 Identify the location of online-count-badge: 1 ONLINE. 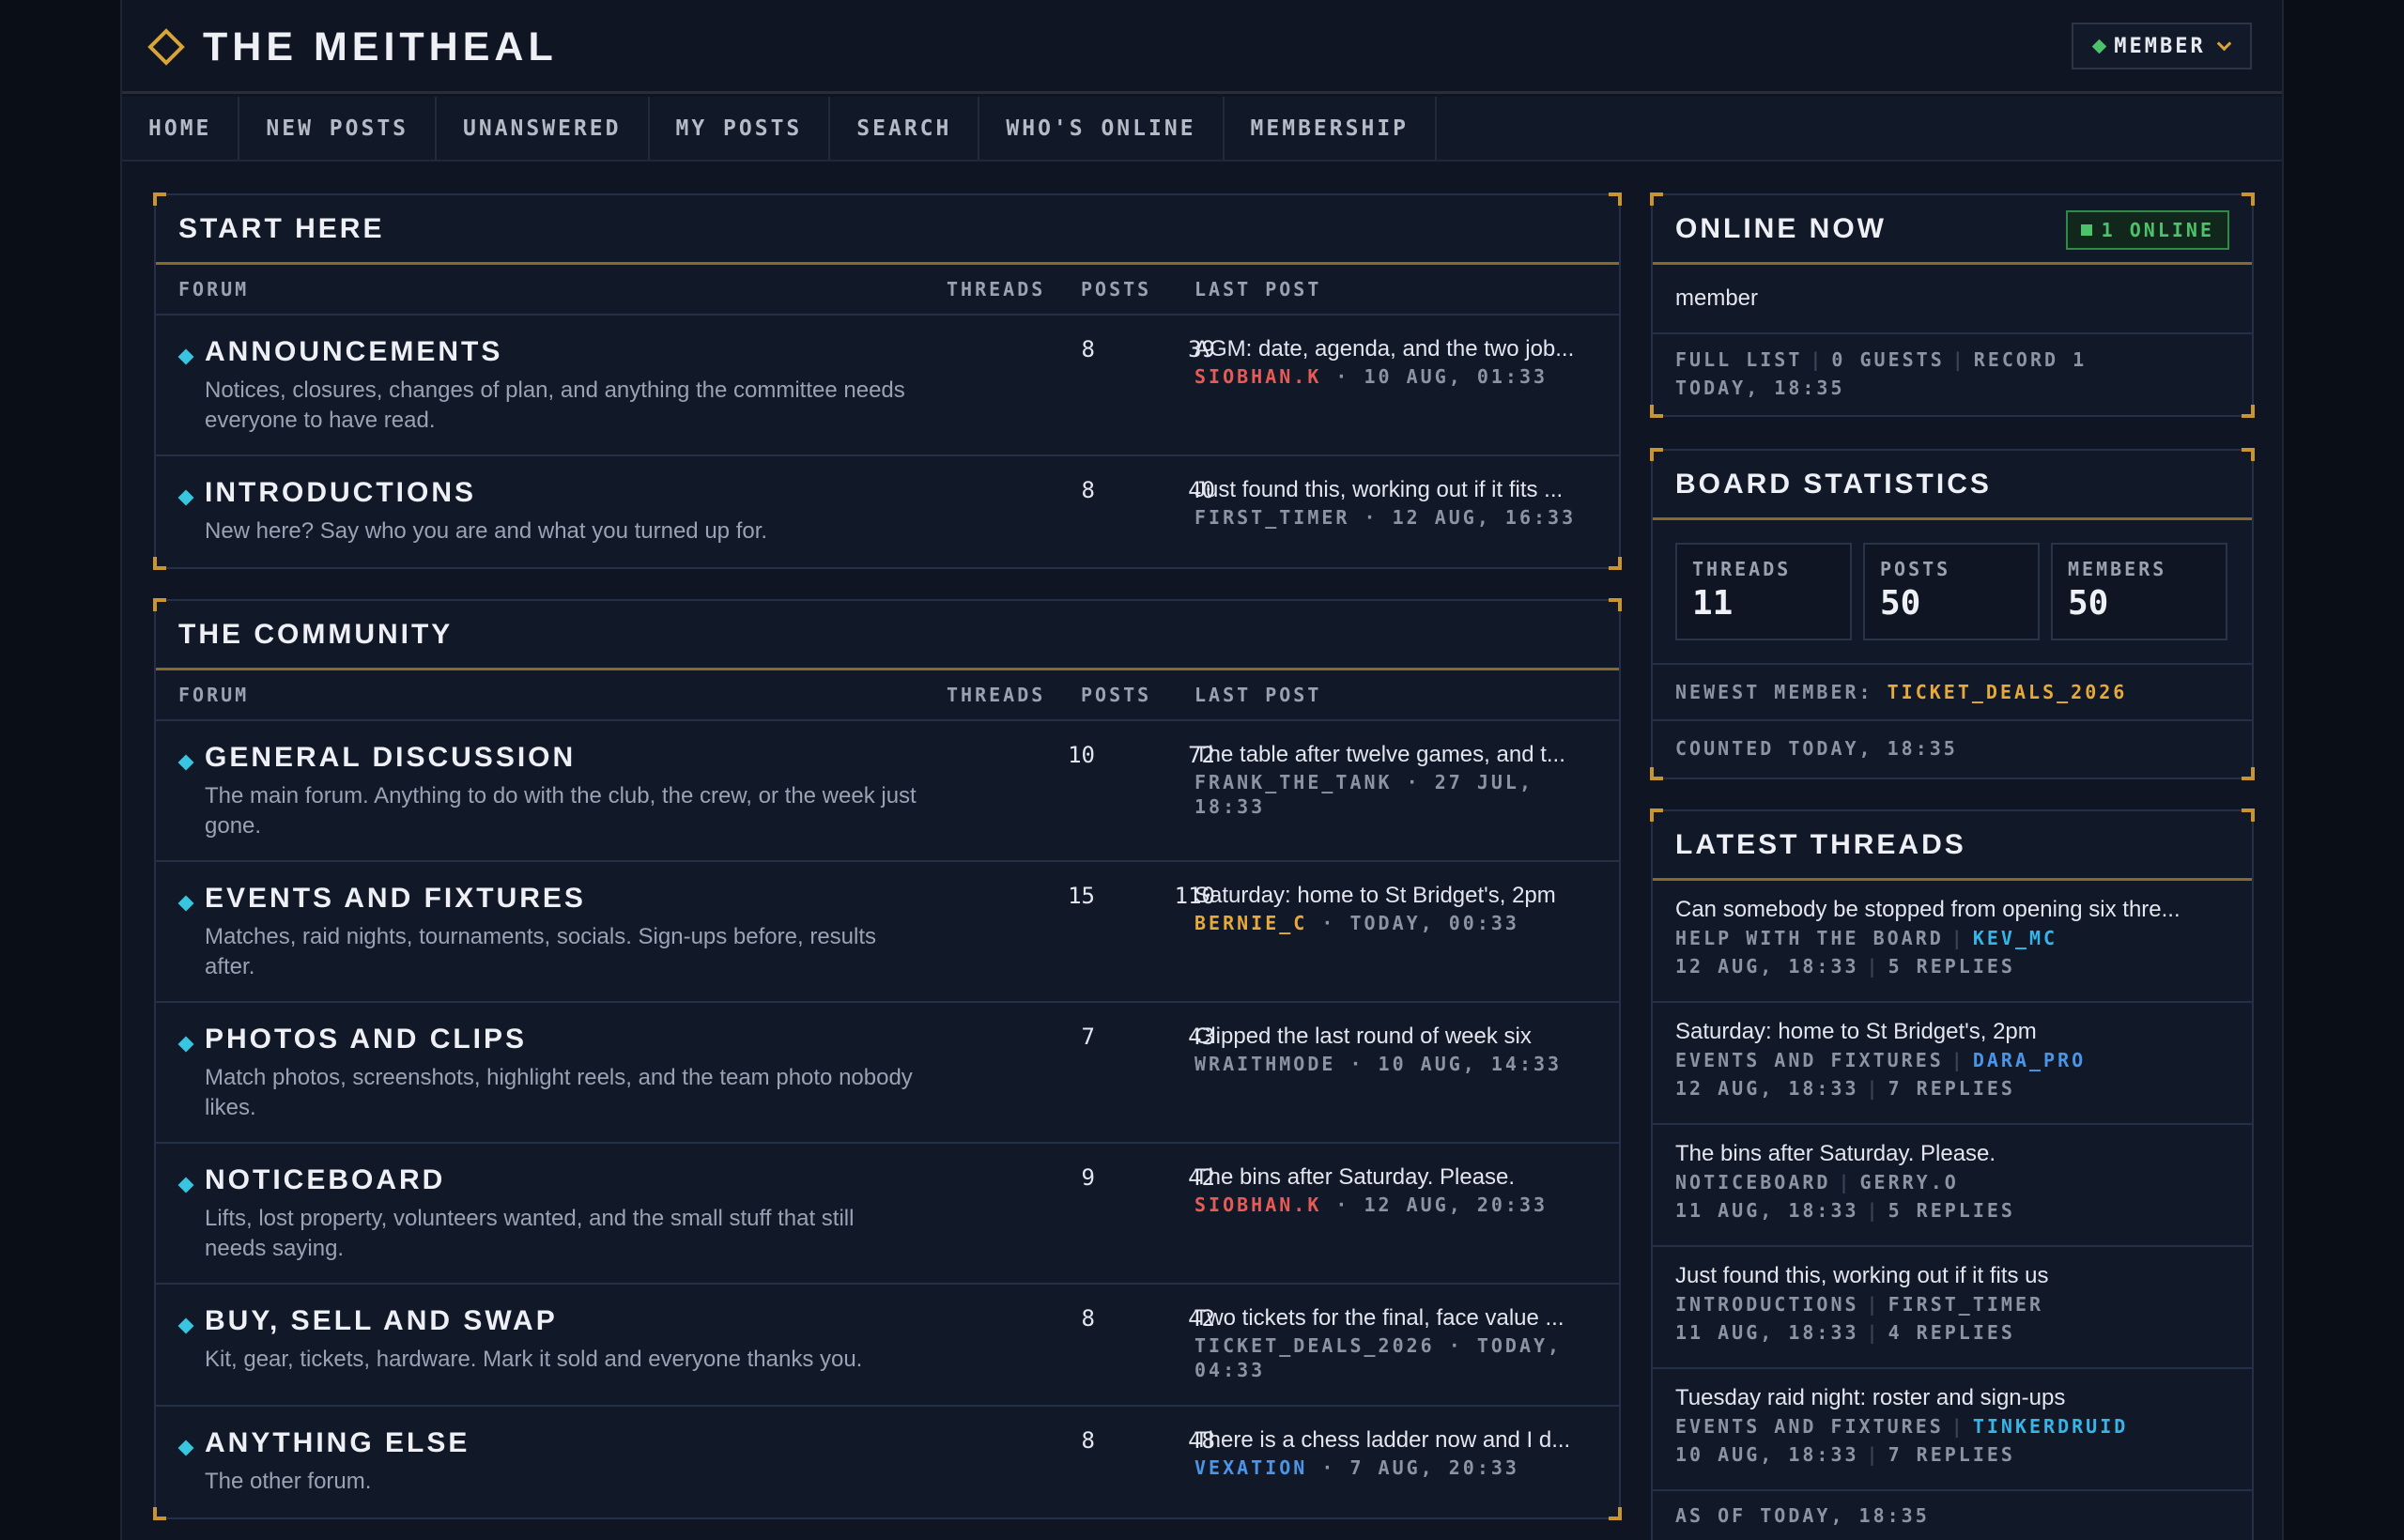
(2147, 230).